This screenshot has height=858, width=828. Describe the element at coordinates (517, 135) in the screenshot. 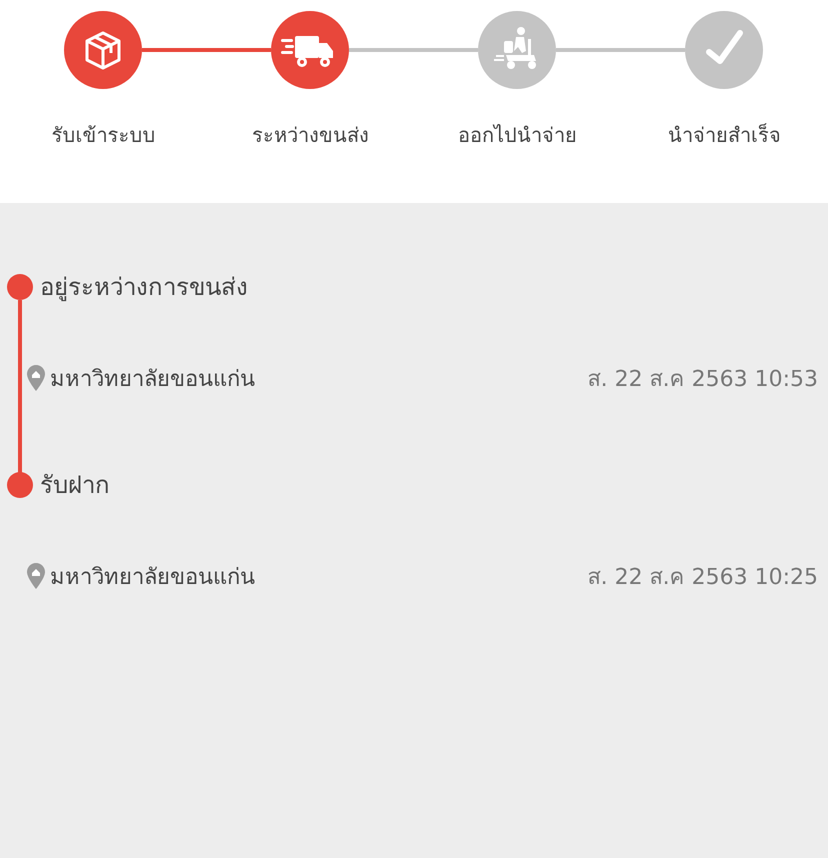

I see `step-label: ออกไปนำจ่าย` at that location.